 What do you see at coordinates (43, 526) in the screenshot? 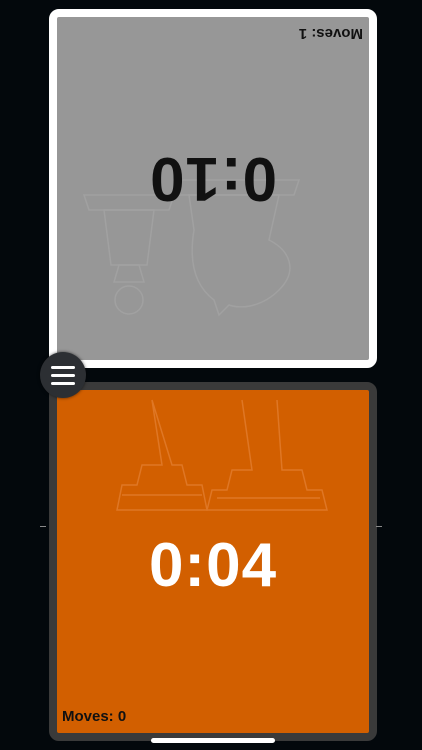
I see `divider-tick-left` at bounding box center [43, 526].